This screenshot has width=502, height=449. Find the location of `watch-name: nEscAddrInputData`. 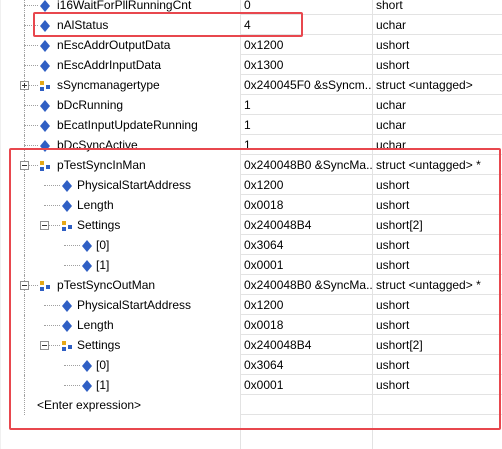

watch-name: nEscAddrInputData is located at coordinates (109, 65).